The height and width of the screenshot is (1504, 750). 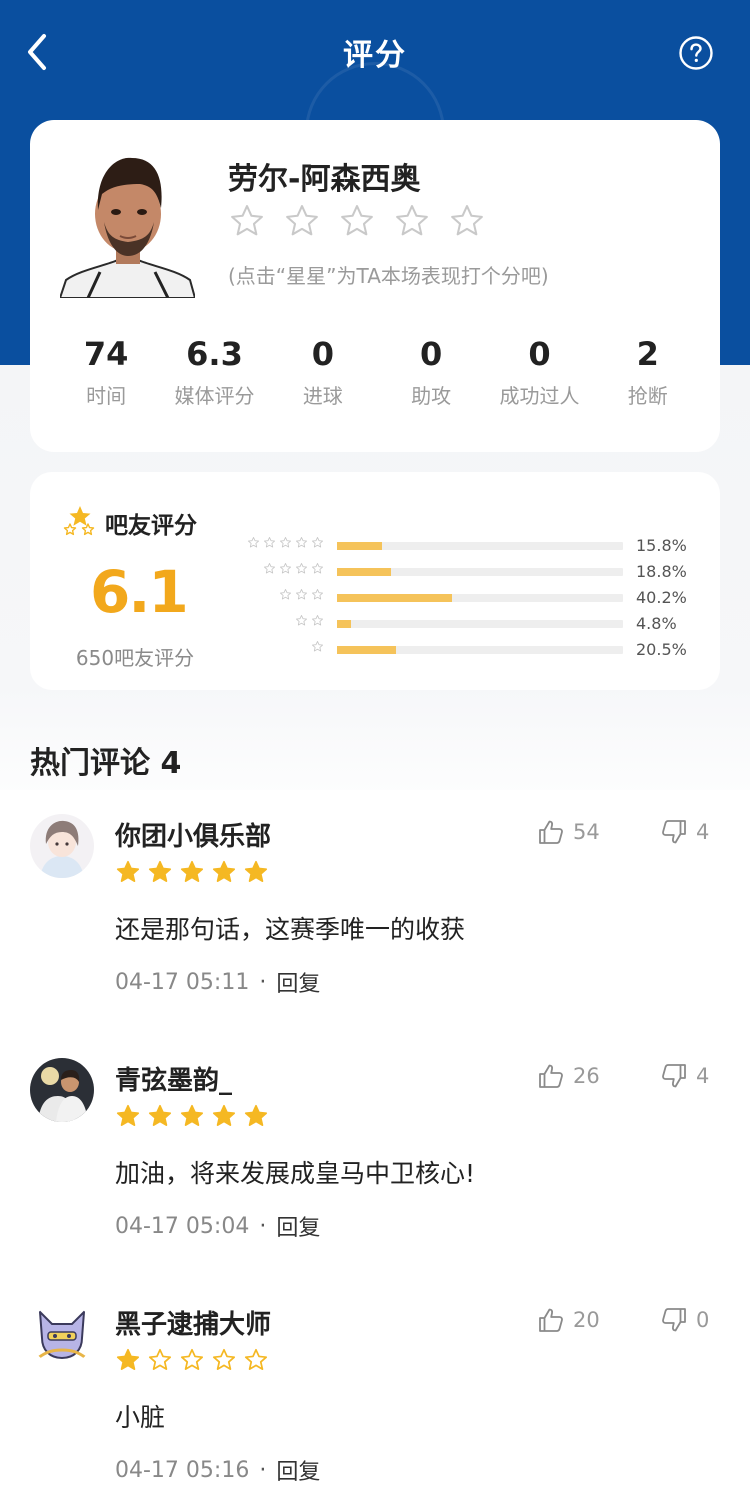 What do you see at coordinates (375, 55) in the screenshot?
I see `page-title: 评分` at bounding box center [375, 55].